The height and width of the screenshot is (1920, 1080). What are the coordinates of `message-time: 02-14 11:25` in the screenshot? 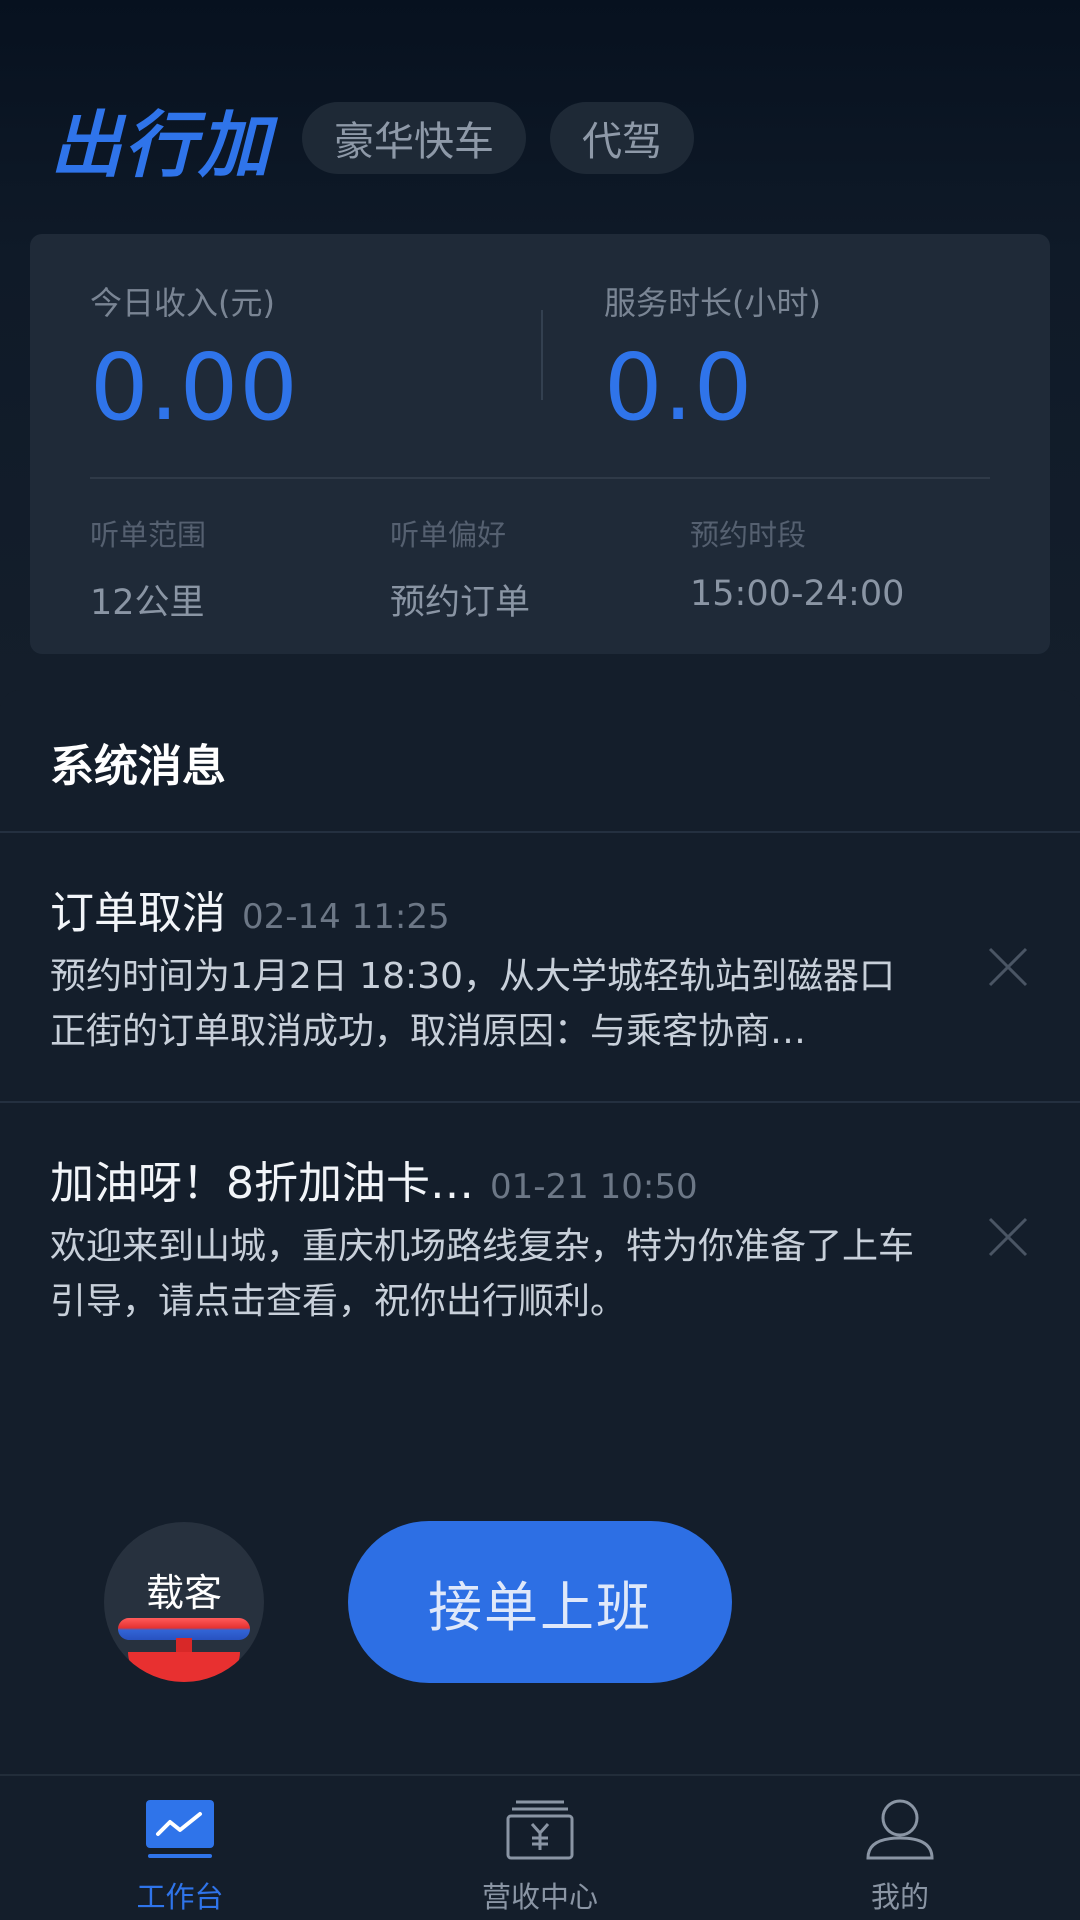 It's located at (346, 917).